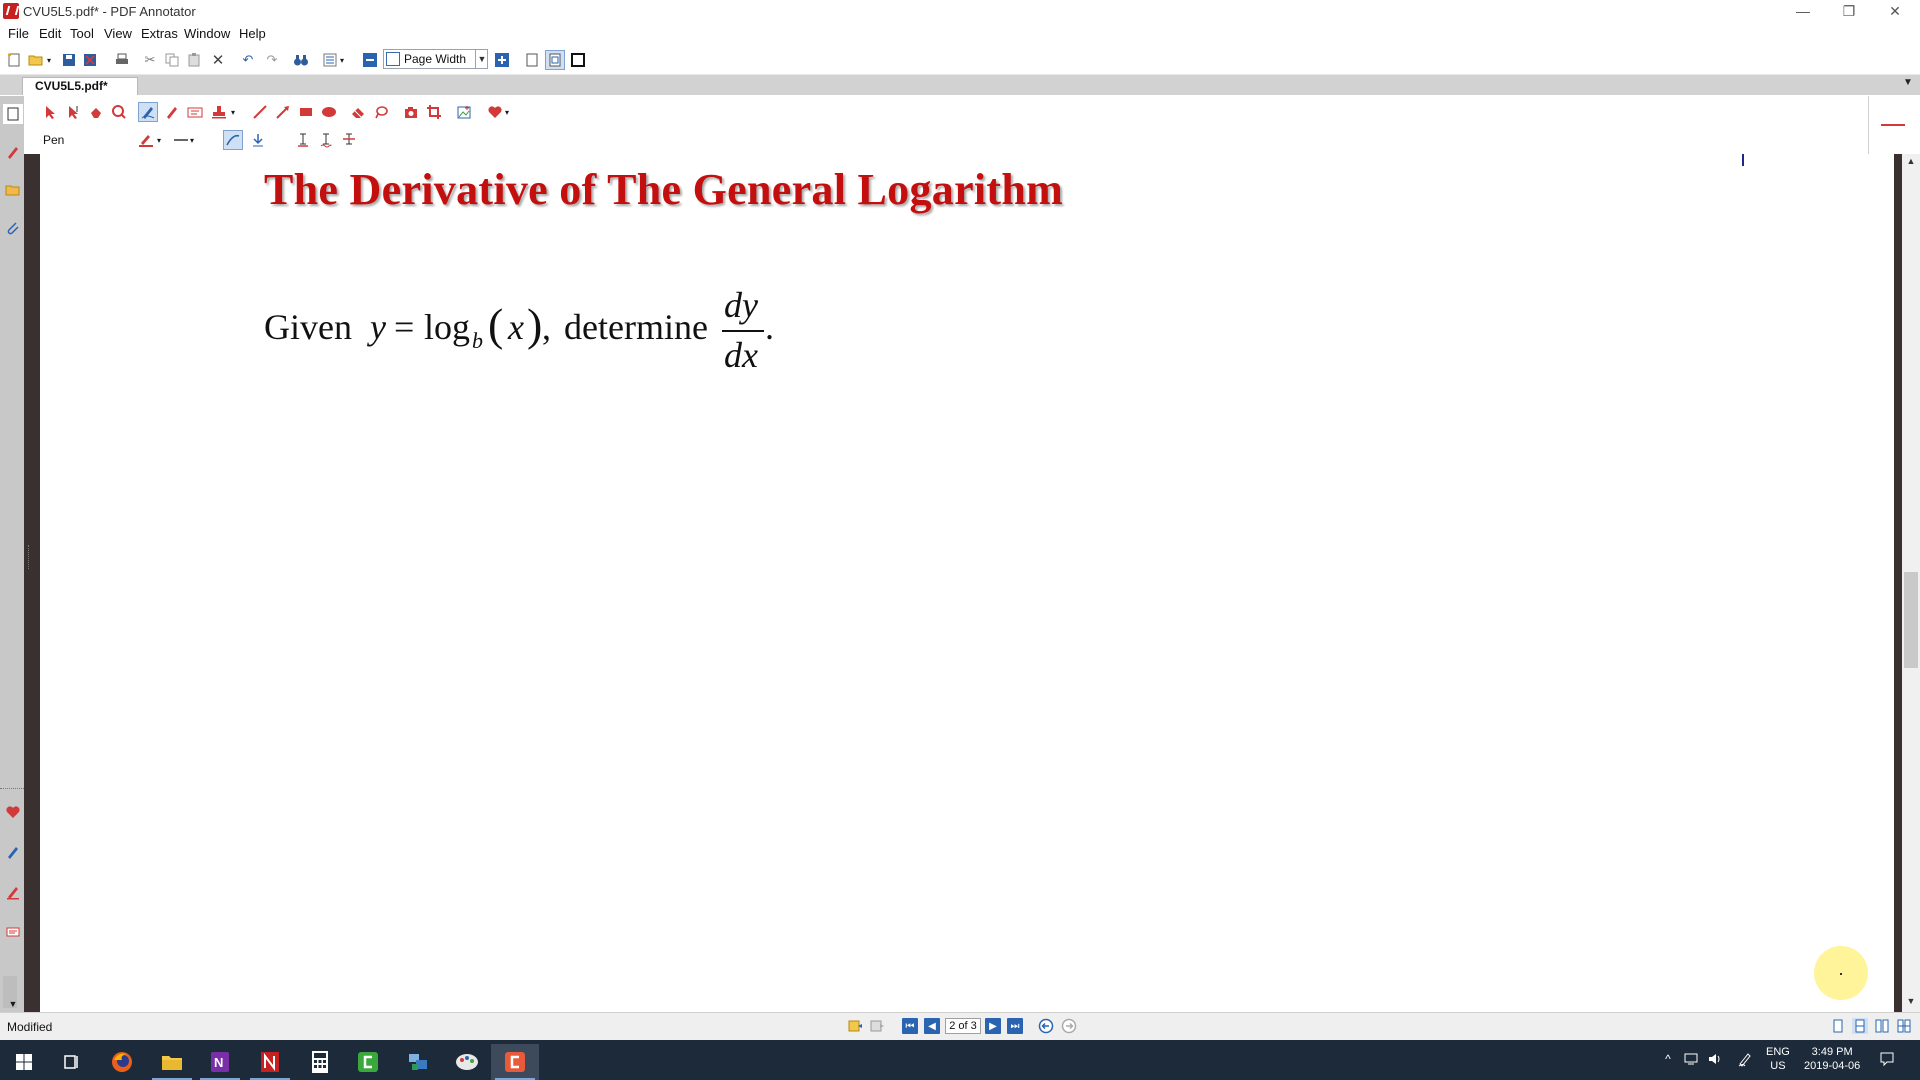  Describe the element at coordinates (172, 112) in the screenshot. I see `highlighter-tool-icon` at that location.